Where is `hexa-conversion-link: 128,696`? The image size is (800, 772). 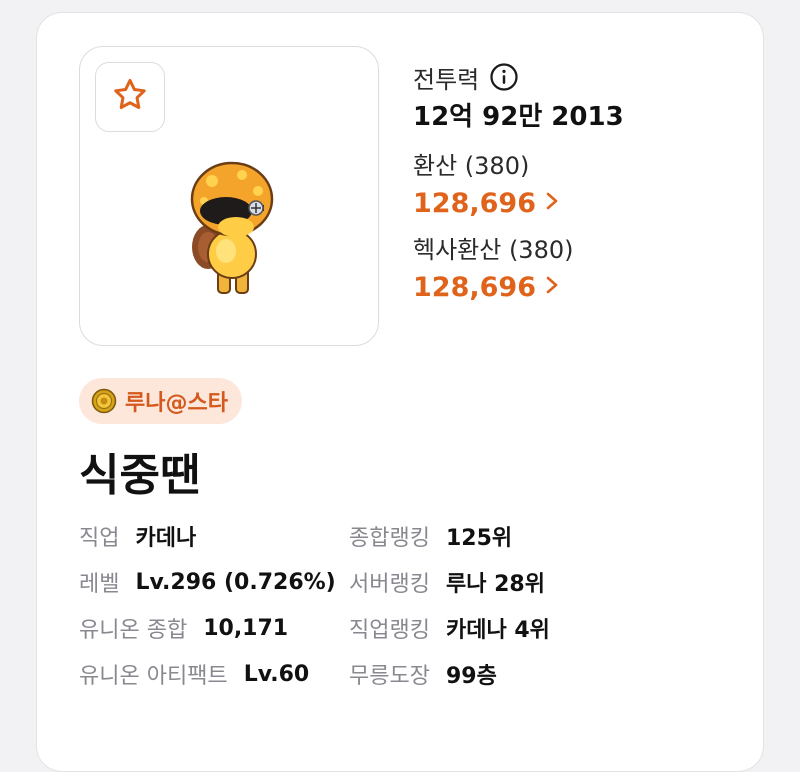 hexa-conversion-link: 128,696 is located at coordinates (518, 288).